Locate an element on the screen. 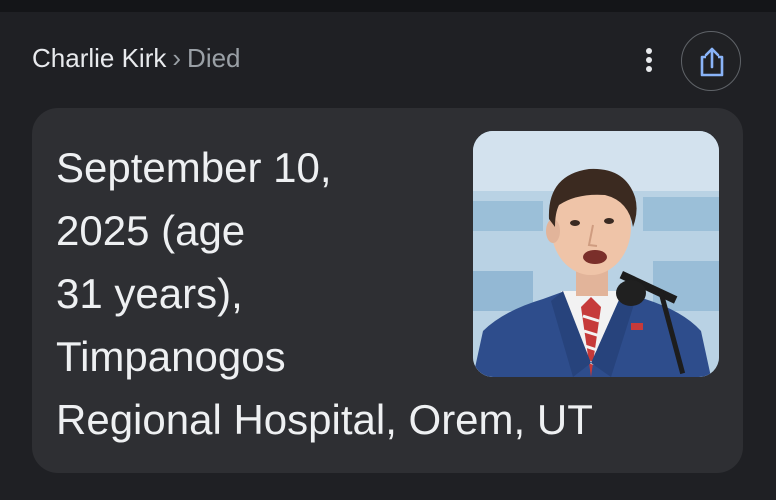  share-button is located at coordinates (711, 61).